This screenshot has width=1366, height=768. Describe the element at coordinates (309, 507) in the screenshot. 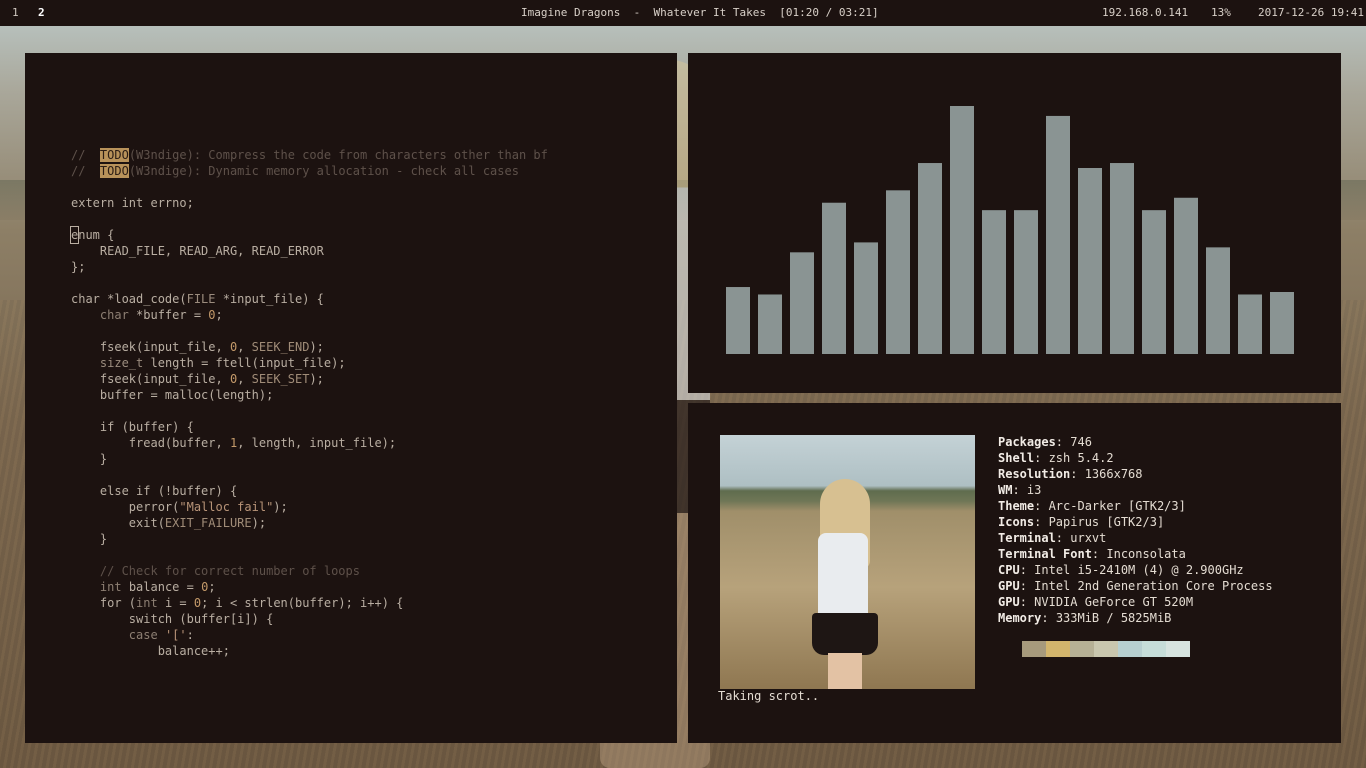

I see `code-line: perror("Malloc fail");` at that location.